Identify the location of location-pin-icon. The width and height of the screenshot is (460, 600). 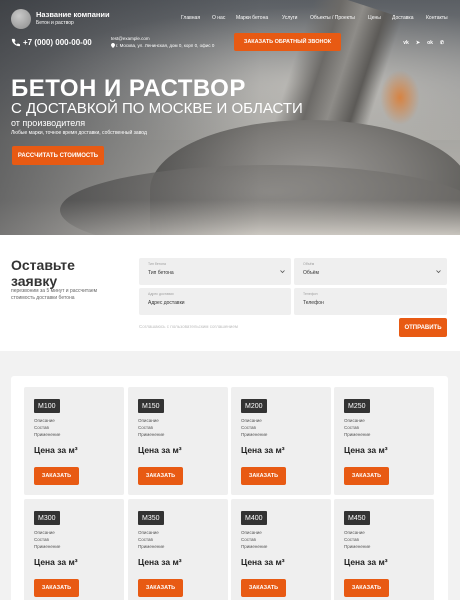
(113, 45).